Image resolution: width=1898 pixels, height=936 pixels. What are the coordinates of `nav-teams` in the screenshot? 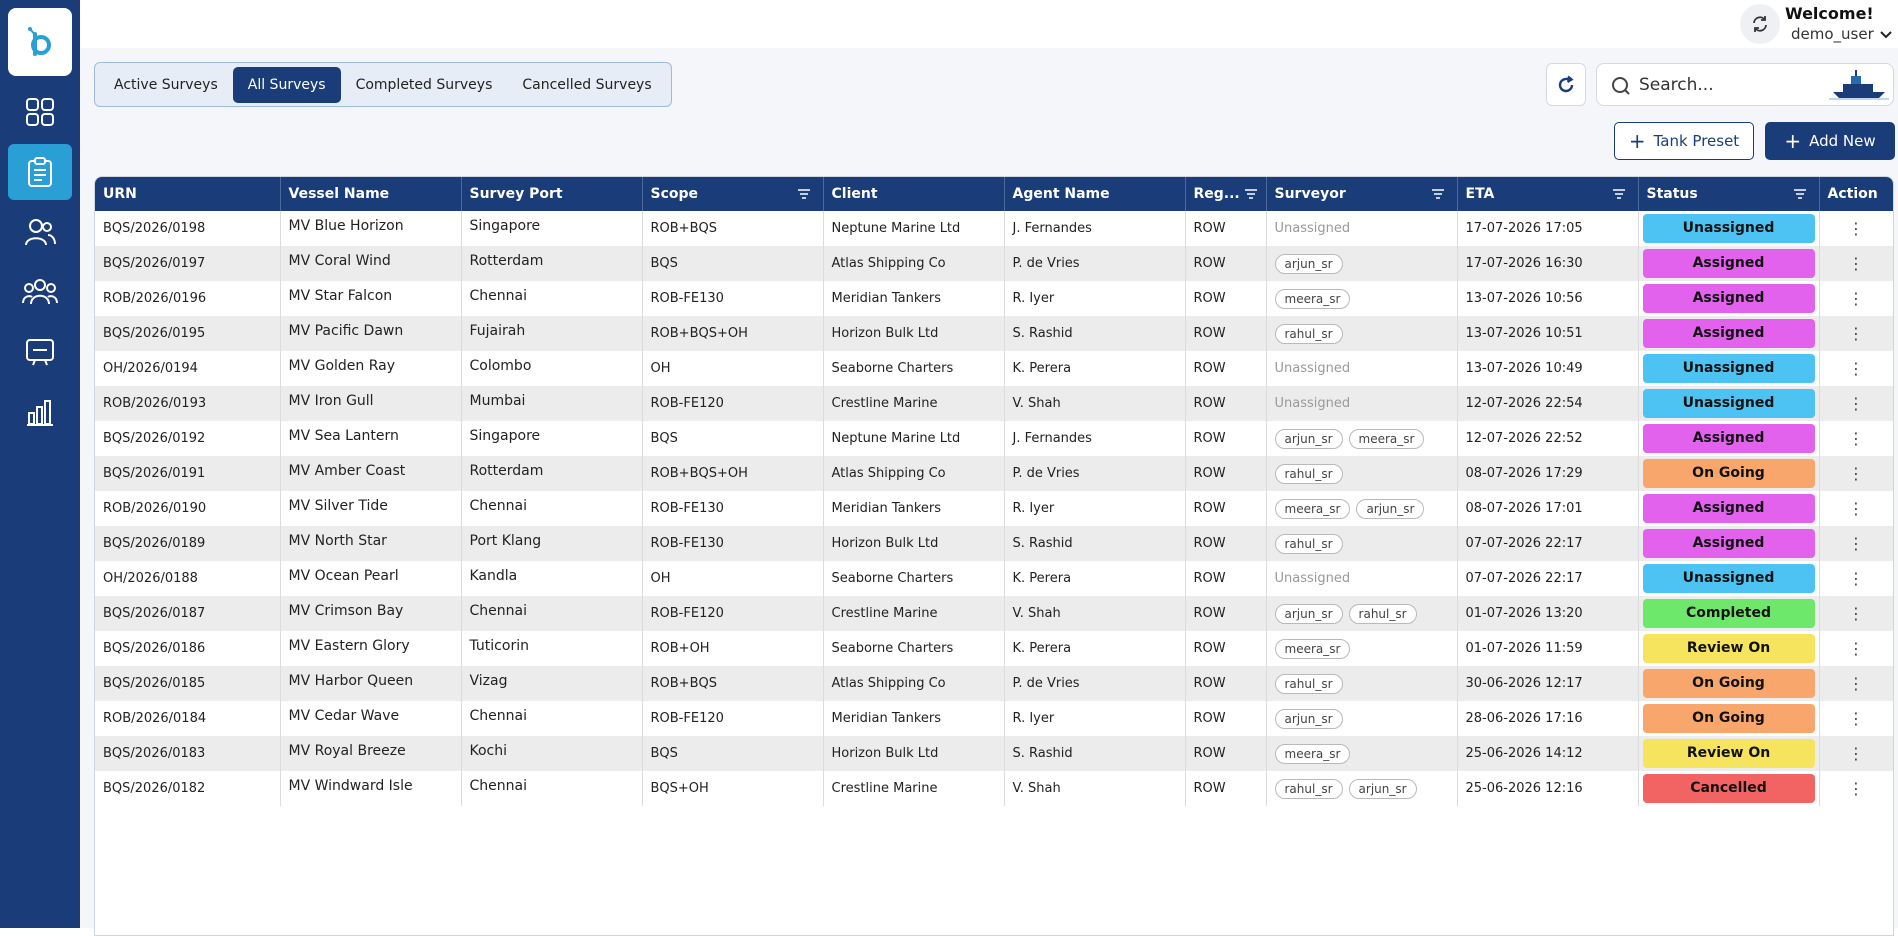 It's located at (40, 292).